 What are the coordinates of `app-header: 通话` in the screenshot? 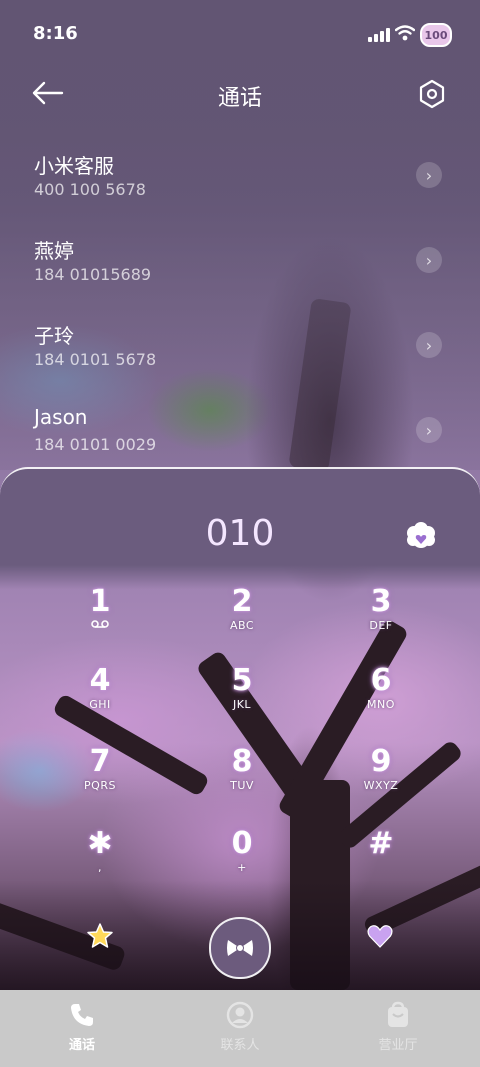 It's located at (240, 94).